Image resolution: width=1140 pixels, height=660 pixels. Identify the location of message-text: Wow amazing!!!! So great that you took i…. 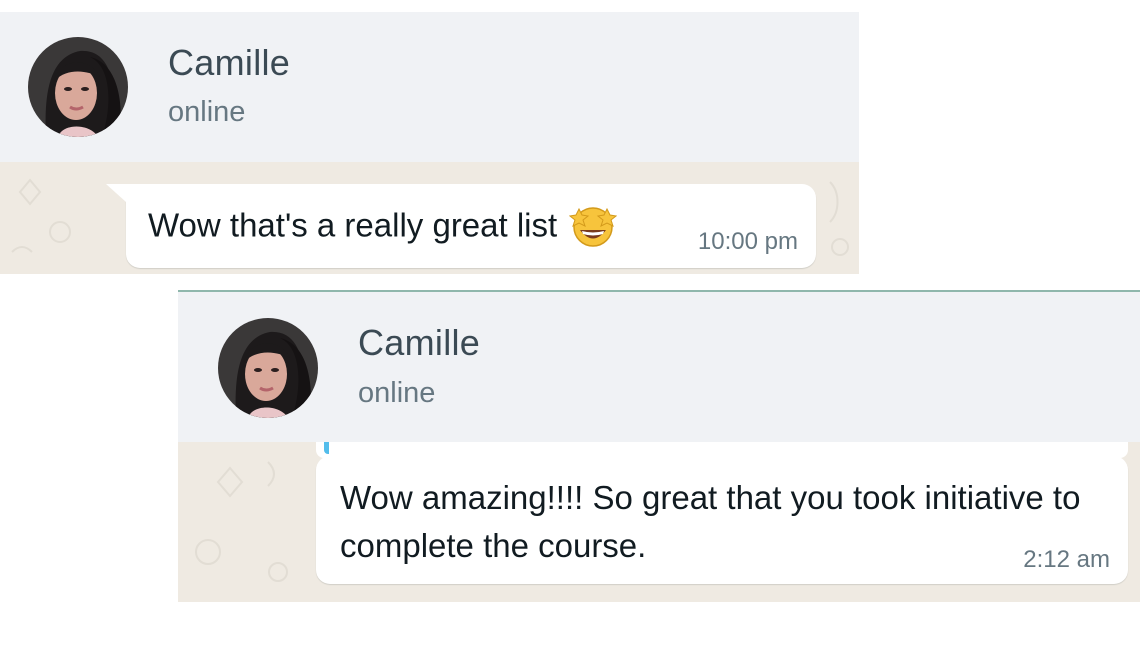
(710, 521).